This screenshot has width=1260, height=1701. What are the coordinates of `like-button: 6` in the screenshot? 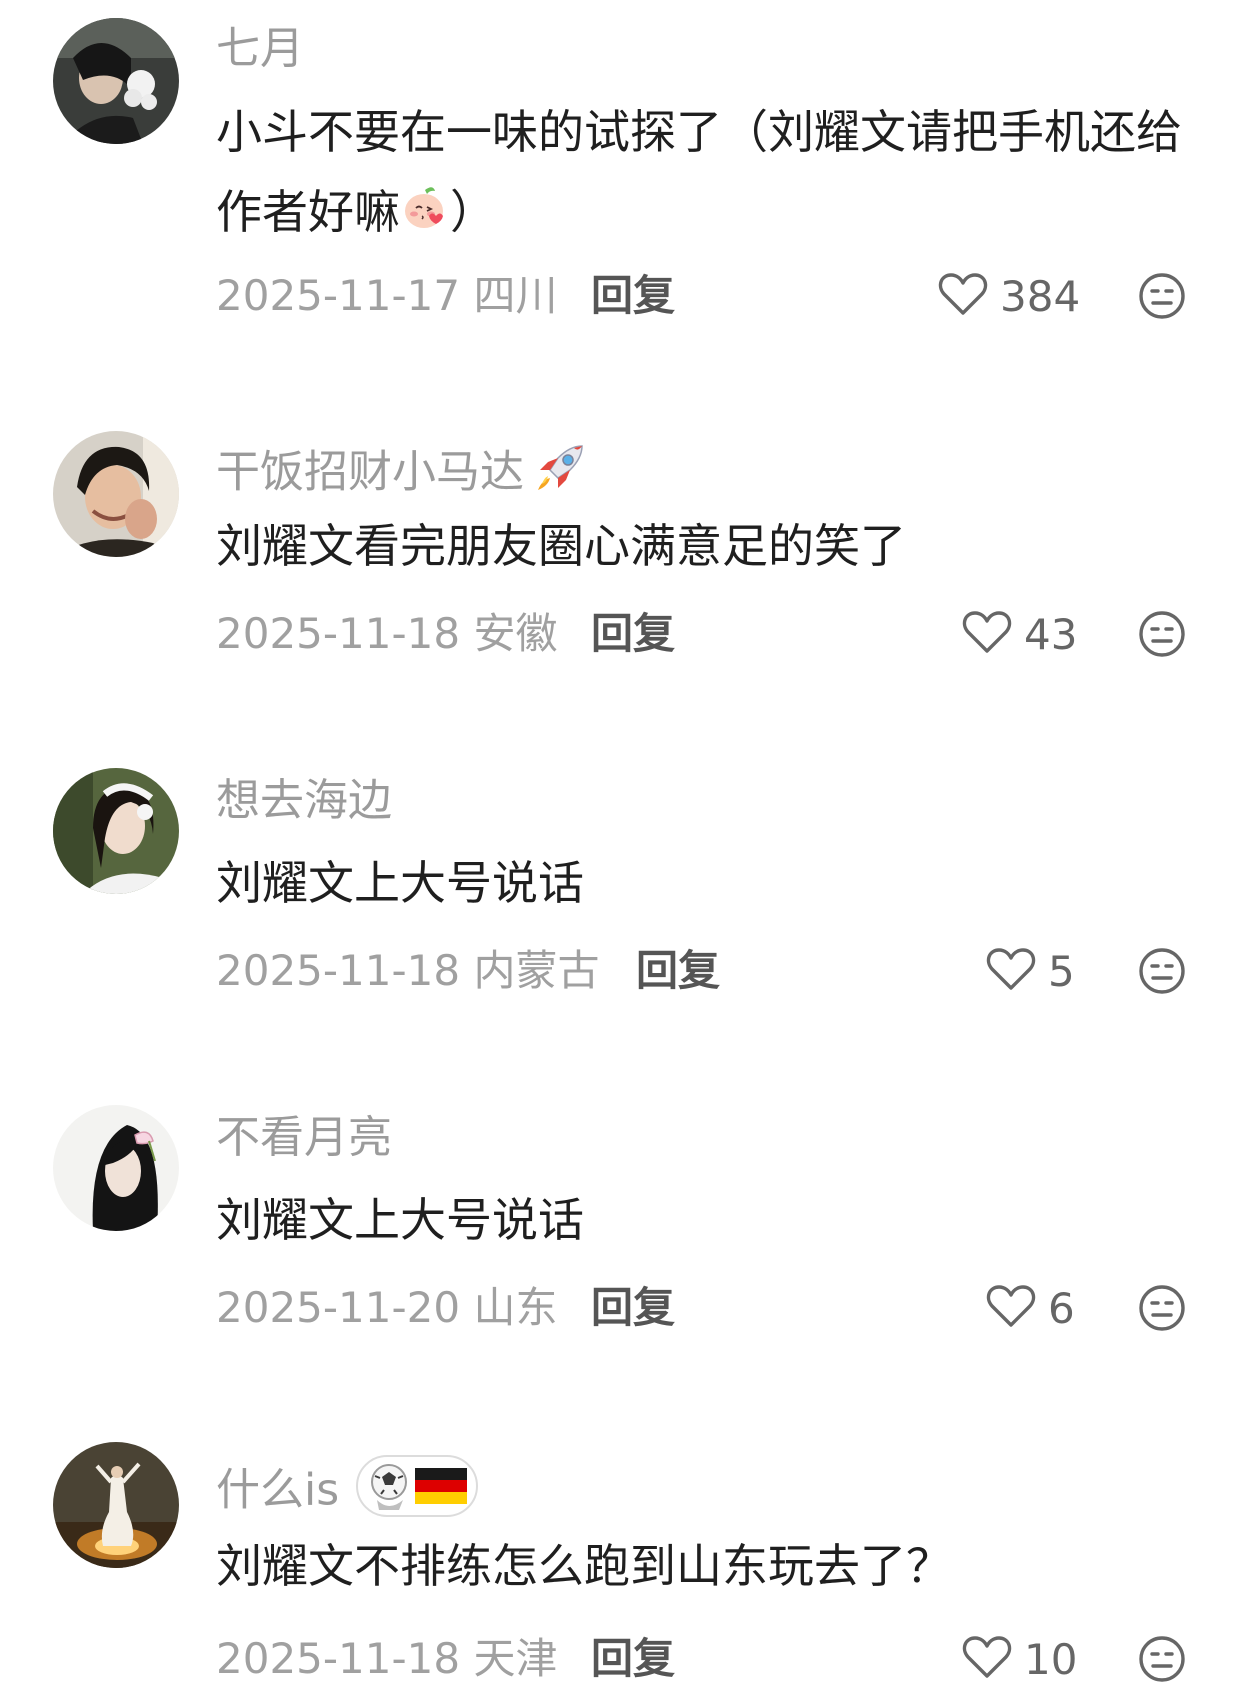 It's located at (1030, 1308).